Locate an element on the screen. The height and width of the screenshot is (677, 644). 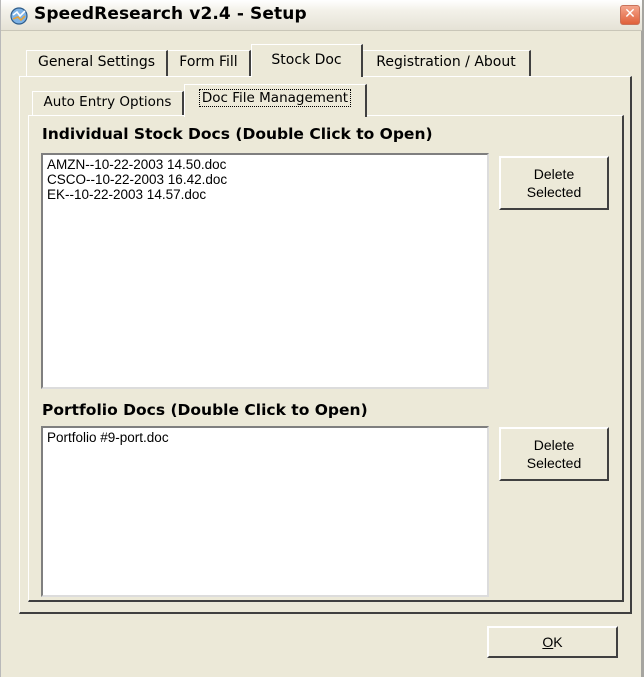
list-item: Portfolio #9-port.doc is located at coordinates (265, 437).